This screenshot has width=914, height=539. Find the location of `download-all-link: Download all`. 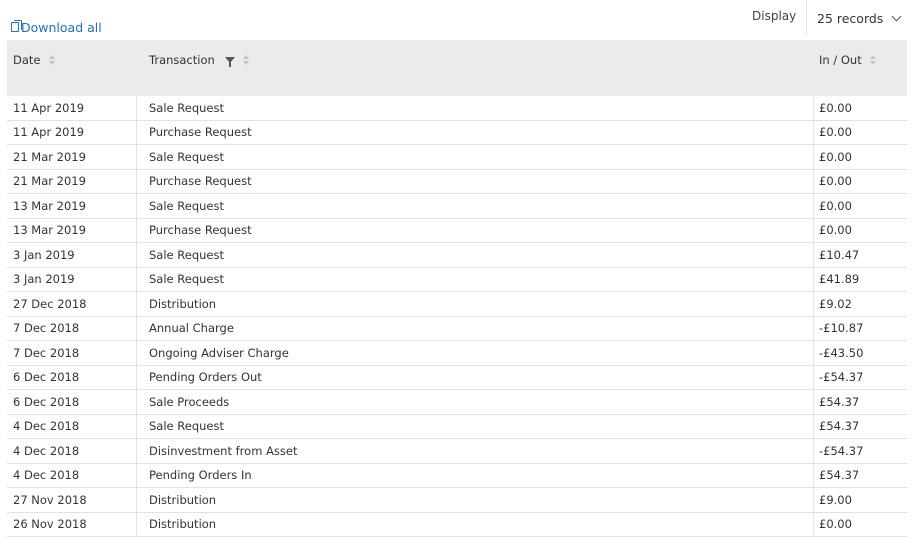

download-all-link: Download all is located at coordinates (56, 27).